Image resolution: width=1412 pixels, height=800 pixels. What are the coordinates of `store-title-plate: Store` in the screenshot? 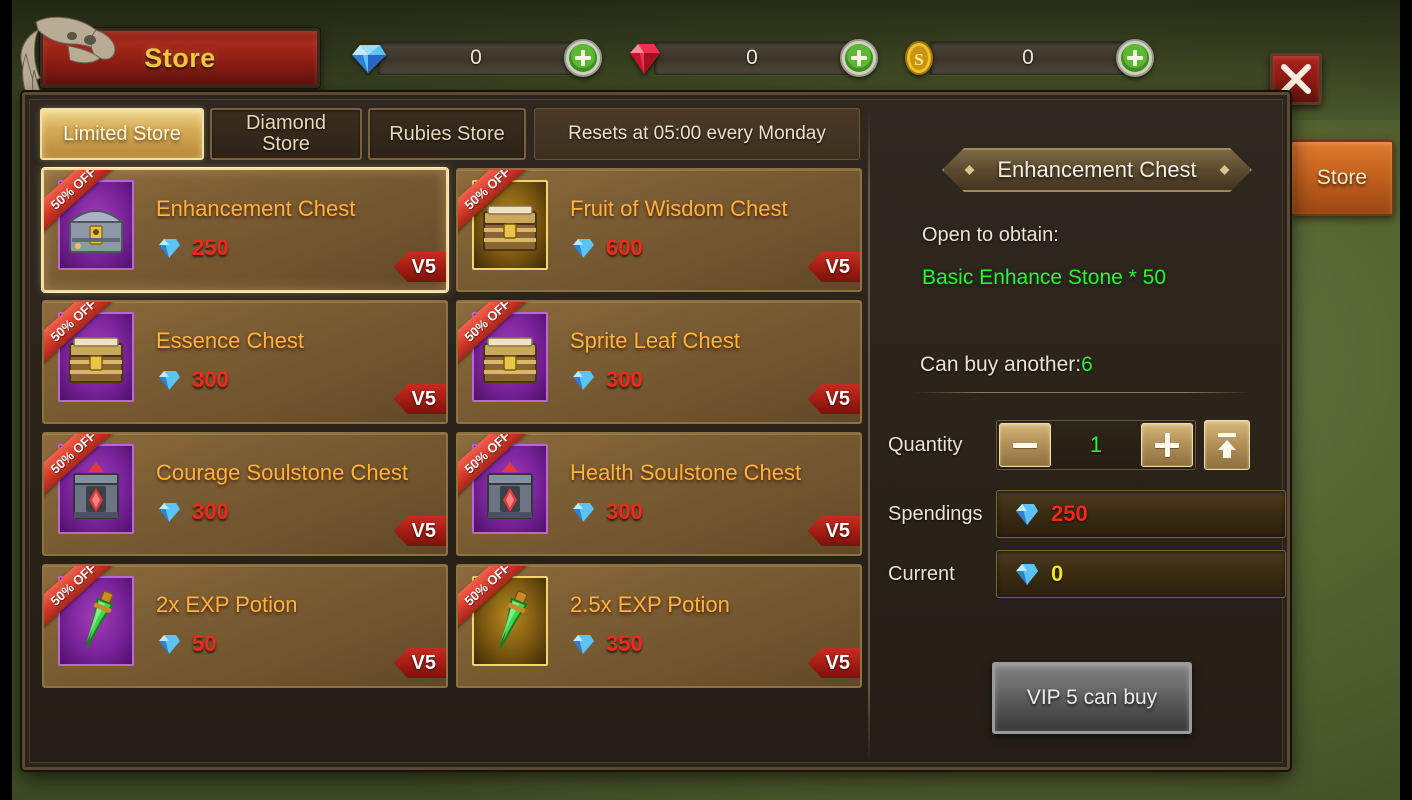 It's located at (180, 58).